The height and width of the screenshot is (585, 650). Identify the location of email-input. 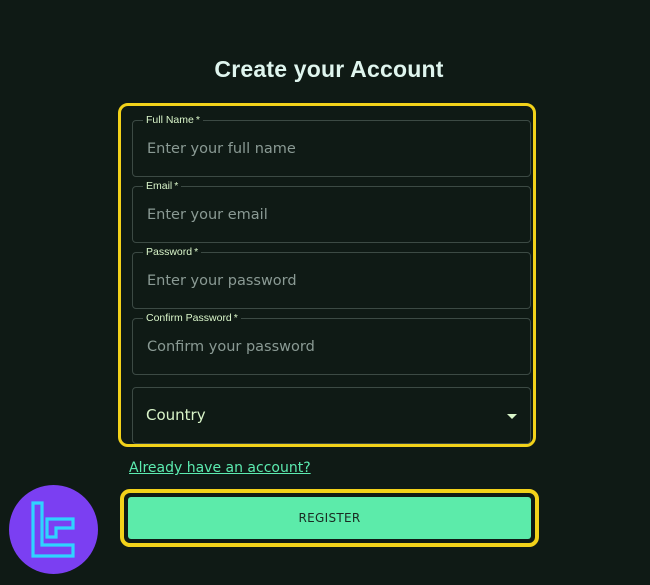
(331, 214).